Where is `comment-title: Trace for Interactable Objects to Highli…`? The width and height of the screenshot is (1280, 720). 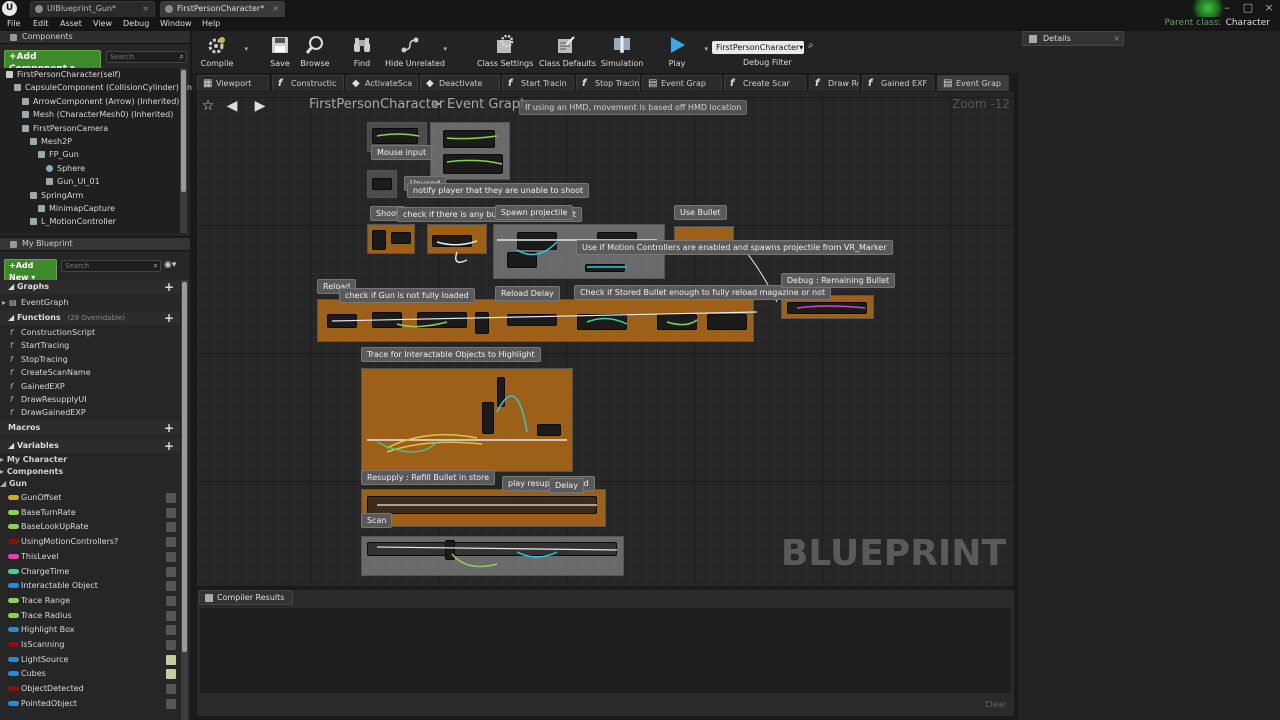 comment-title: Trace for Interactable Objects to Highli… is located at coordinates (451, 354).